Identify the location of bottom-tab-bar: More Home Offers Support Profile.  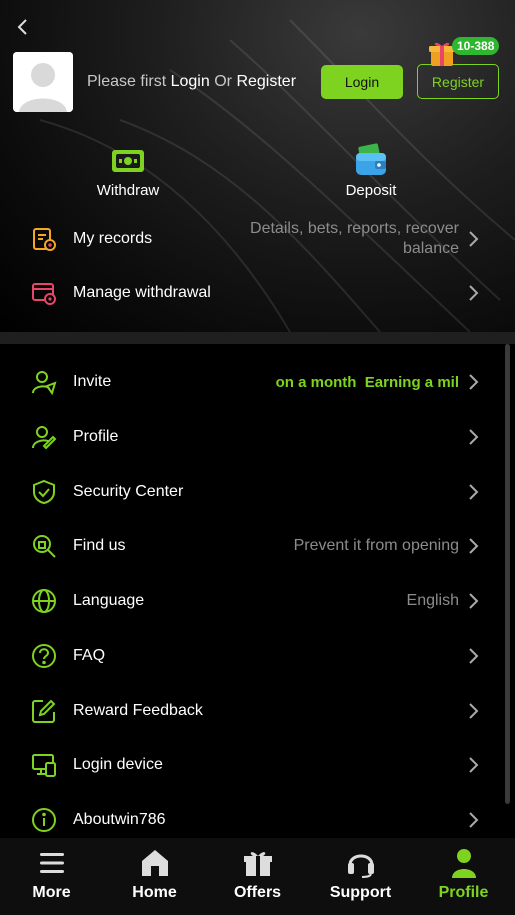
(257, 876).